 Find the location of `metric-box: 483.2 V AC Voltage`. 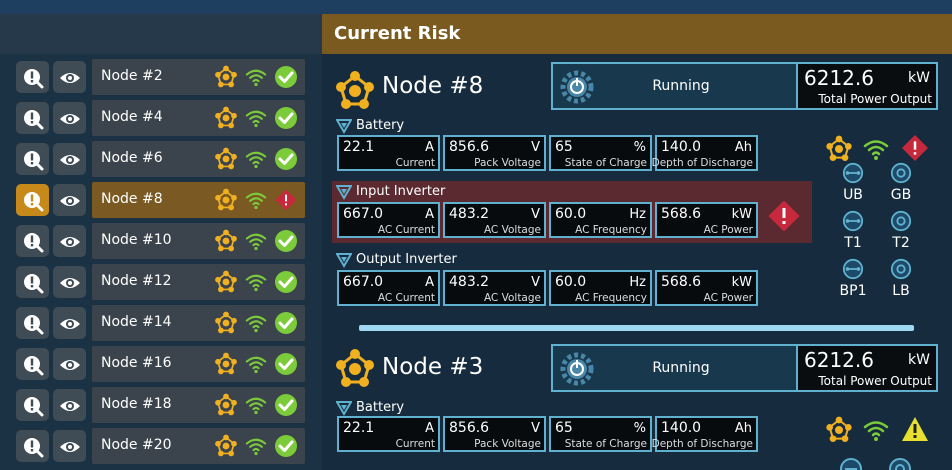

metric-box: 483.2 V AC Voltage is located at coordinates (494, 288).